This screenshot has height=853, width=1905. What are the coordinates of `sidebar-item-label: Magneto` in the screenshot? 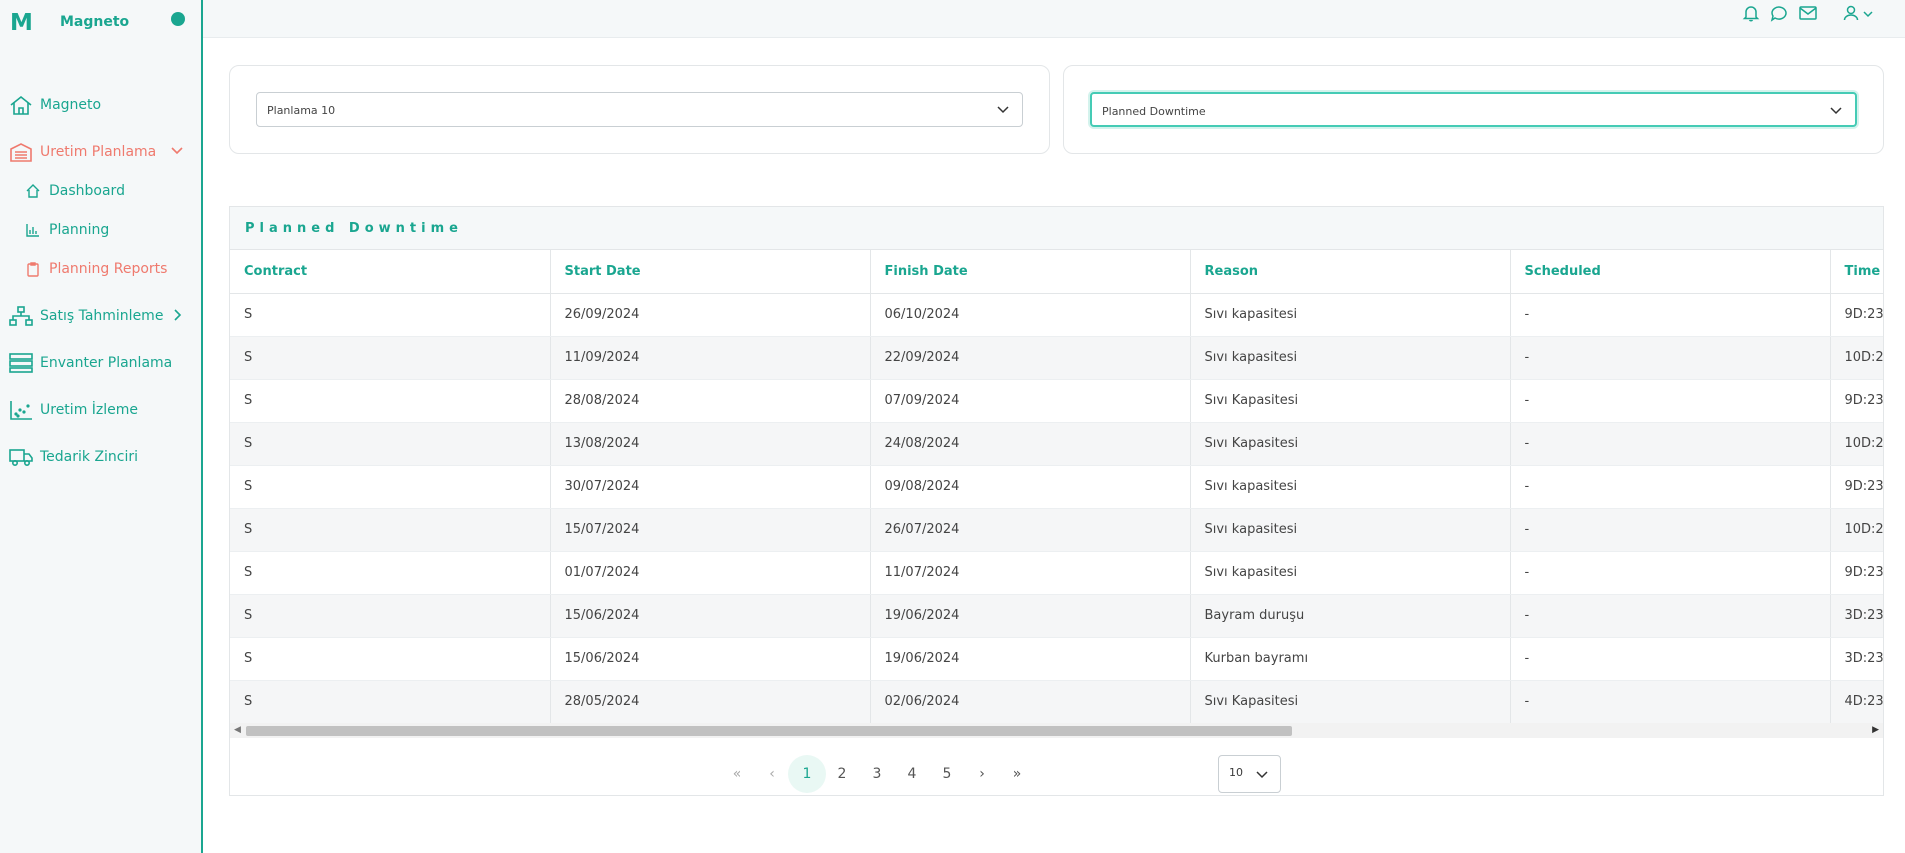 It's located at (71, 105).